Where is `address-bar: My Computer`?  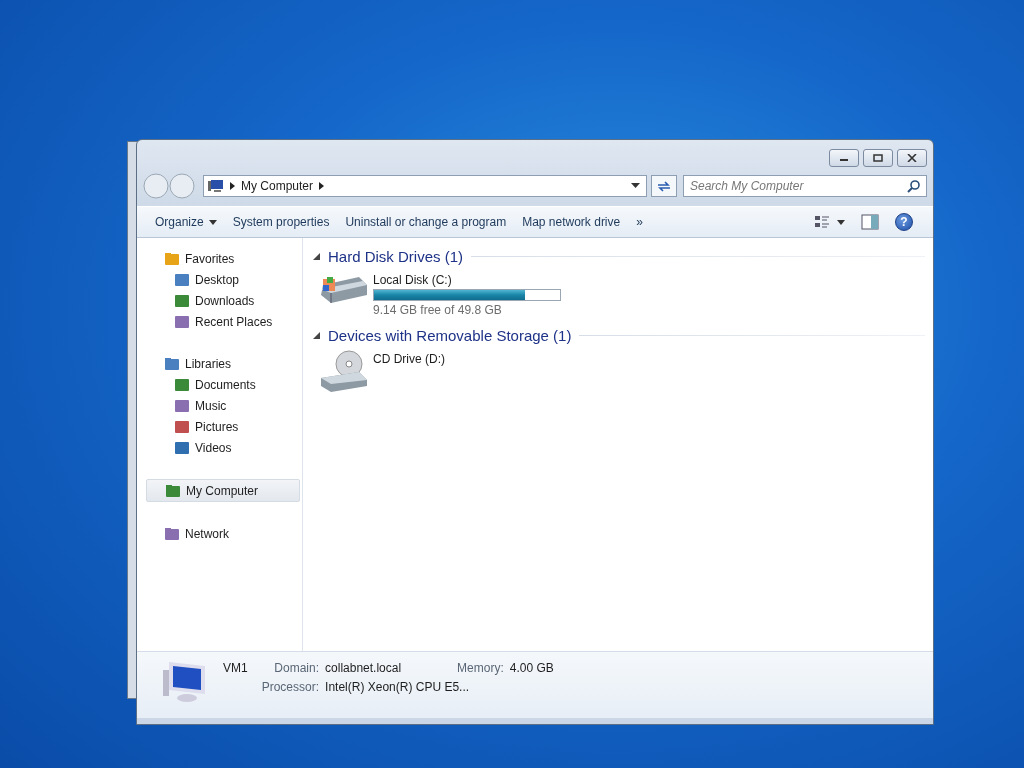
address-bar: My Computer is located at coordinates (425, 186).